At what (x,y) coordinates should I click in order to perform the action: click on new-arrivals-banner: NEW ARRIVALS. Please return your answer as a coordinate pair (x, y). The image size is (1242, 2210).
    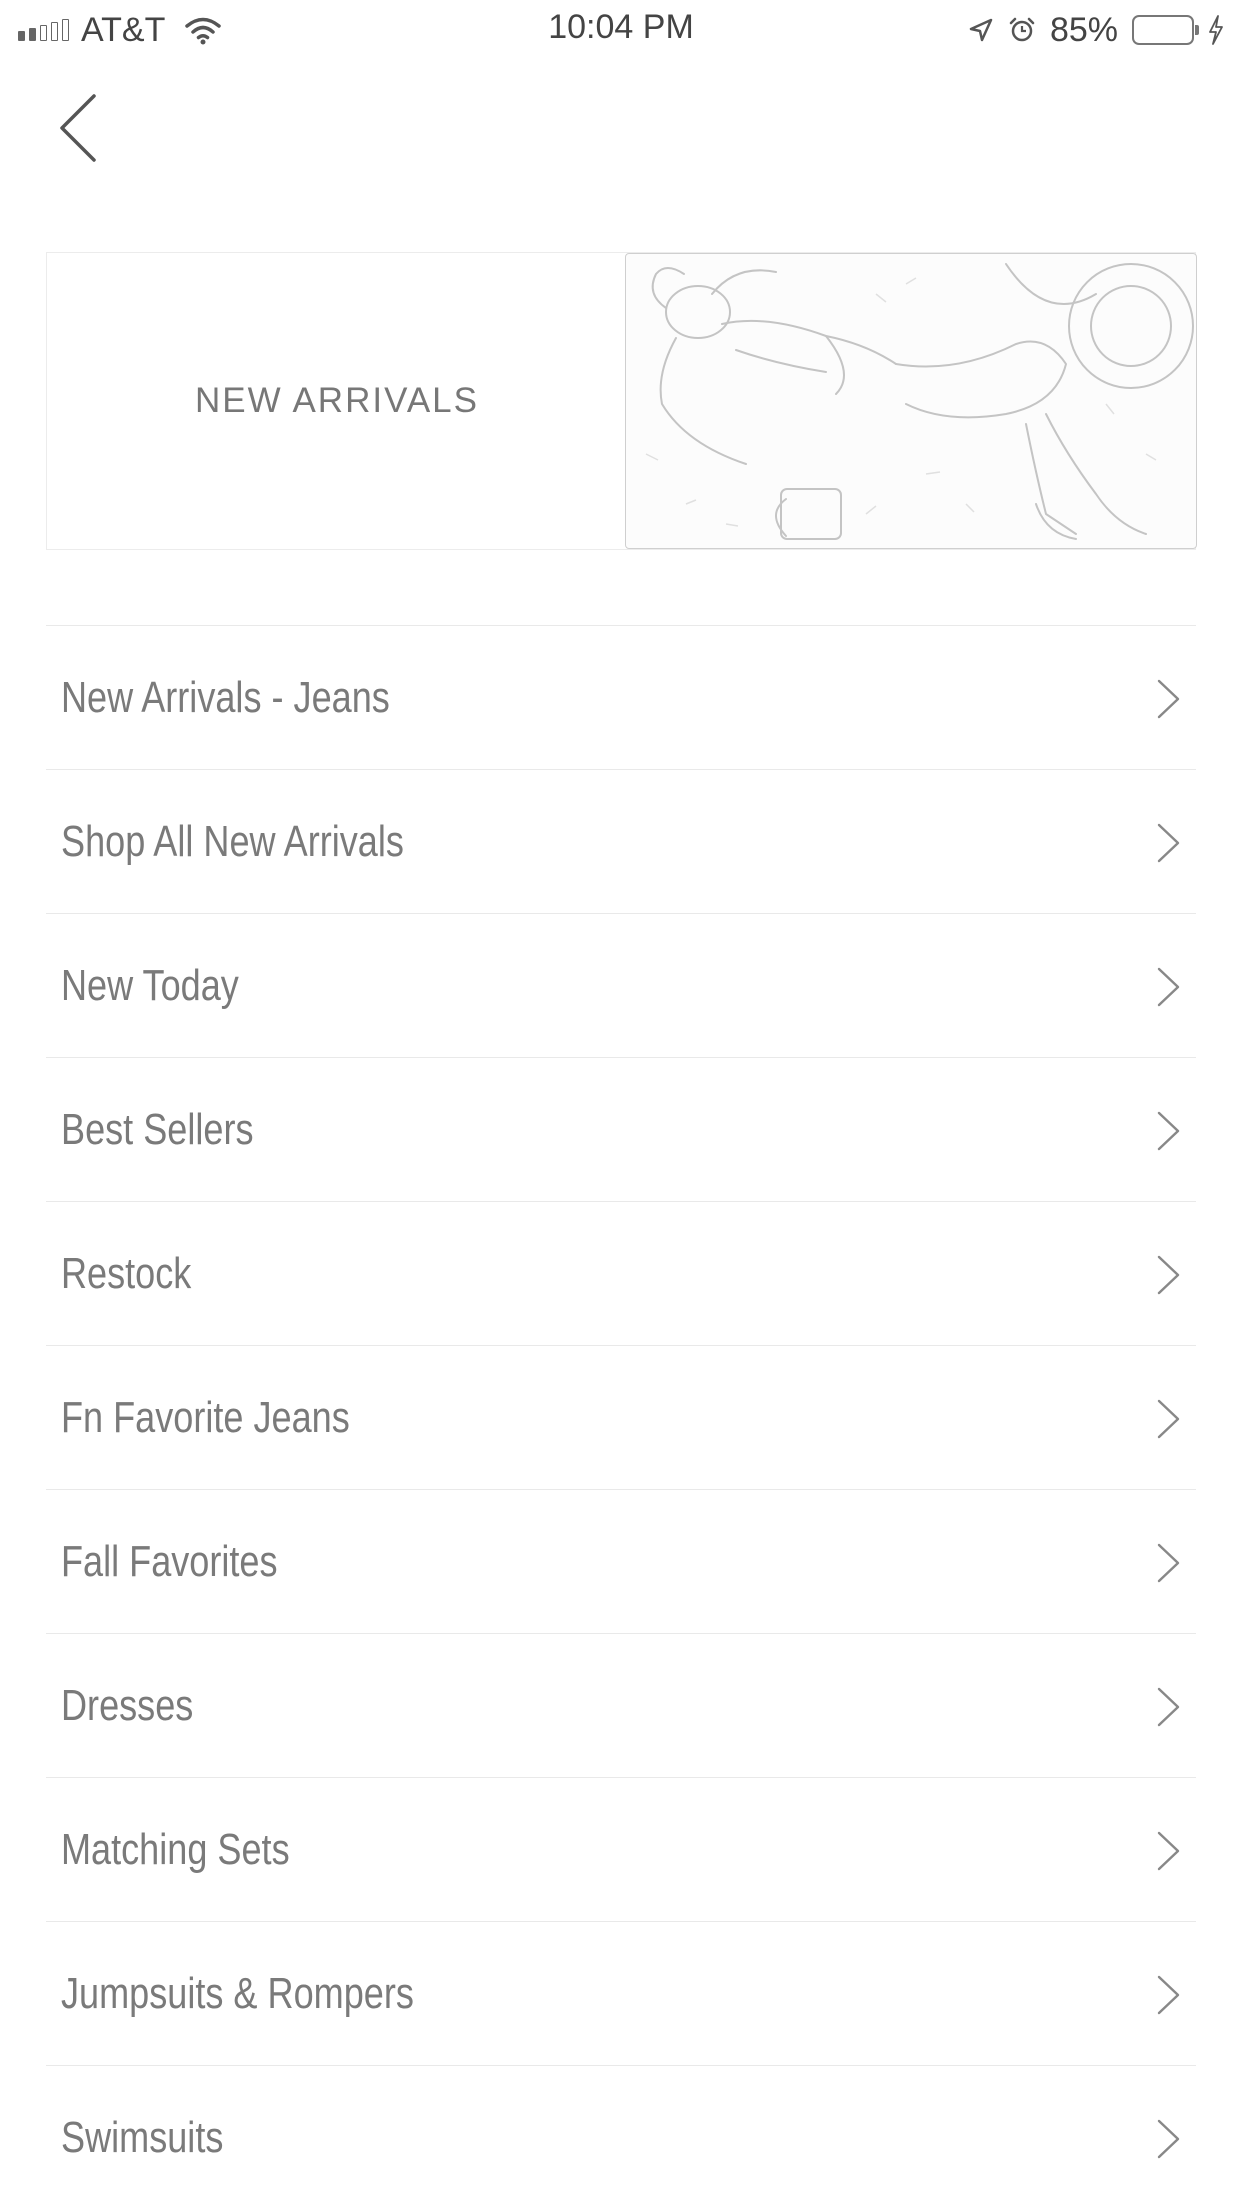
    Looking at the image, I should click on (621, 401).